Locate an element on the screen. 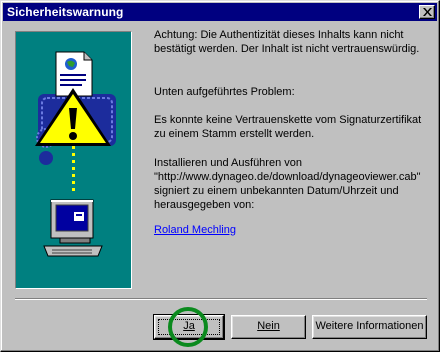 This screenshot has width=440, height=352. close-icon is located at coordinates (427, 12).